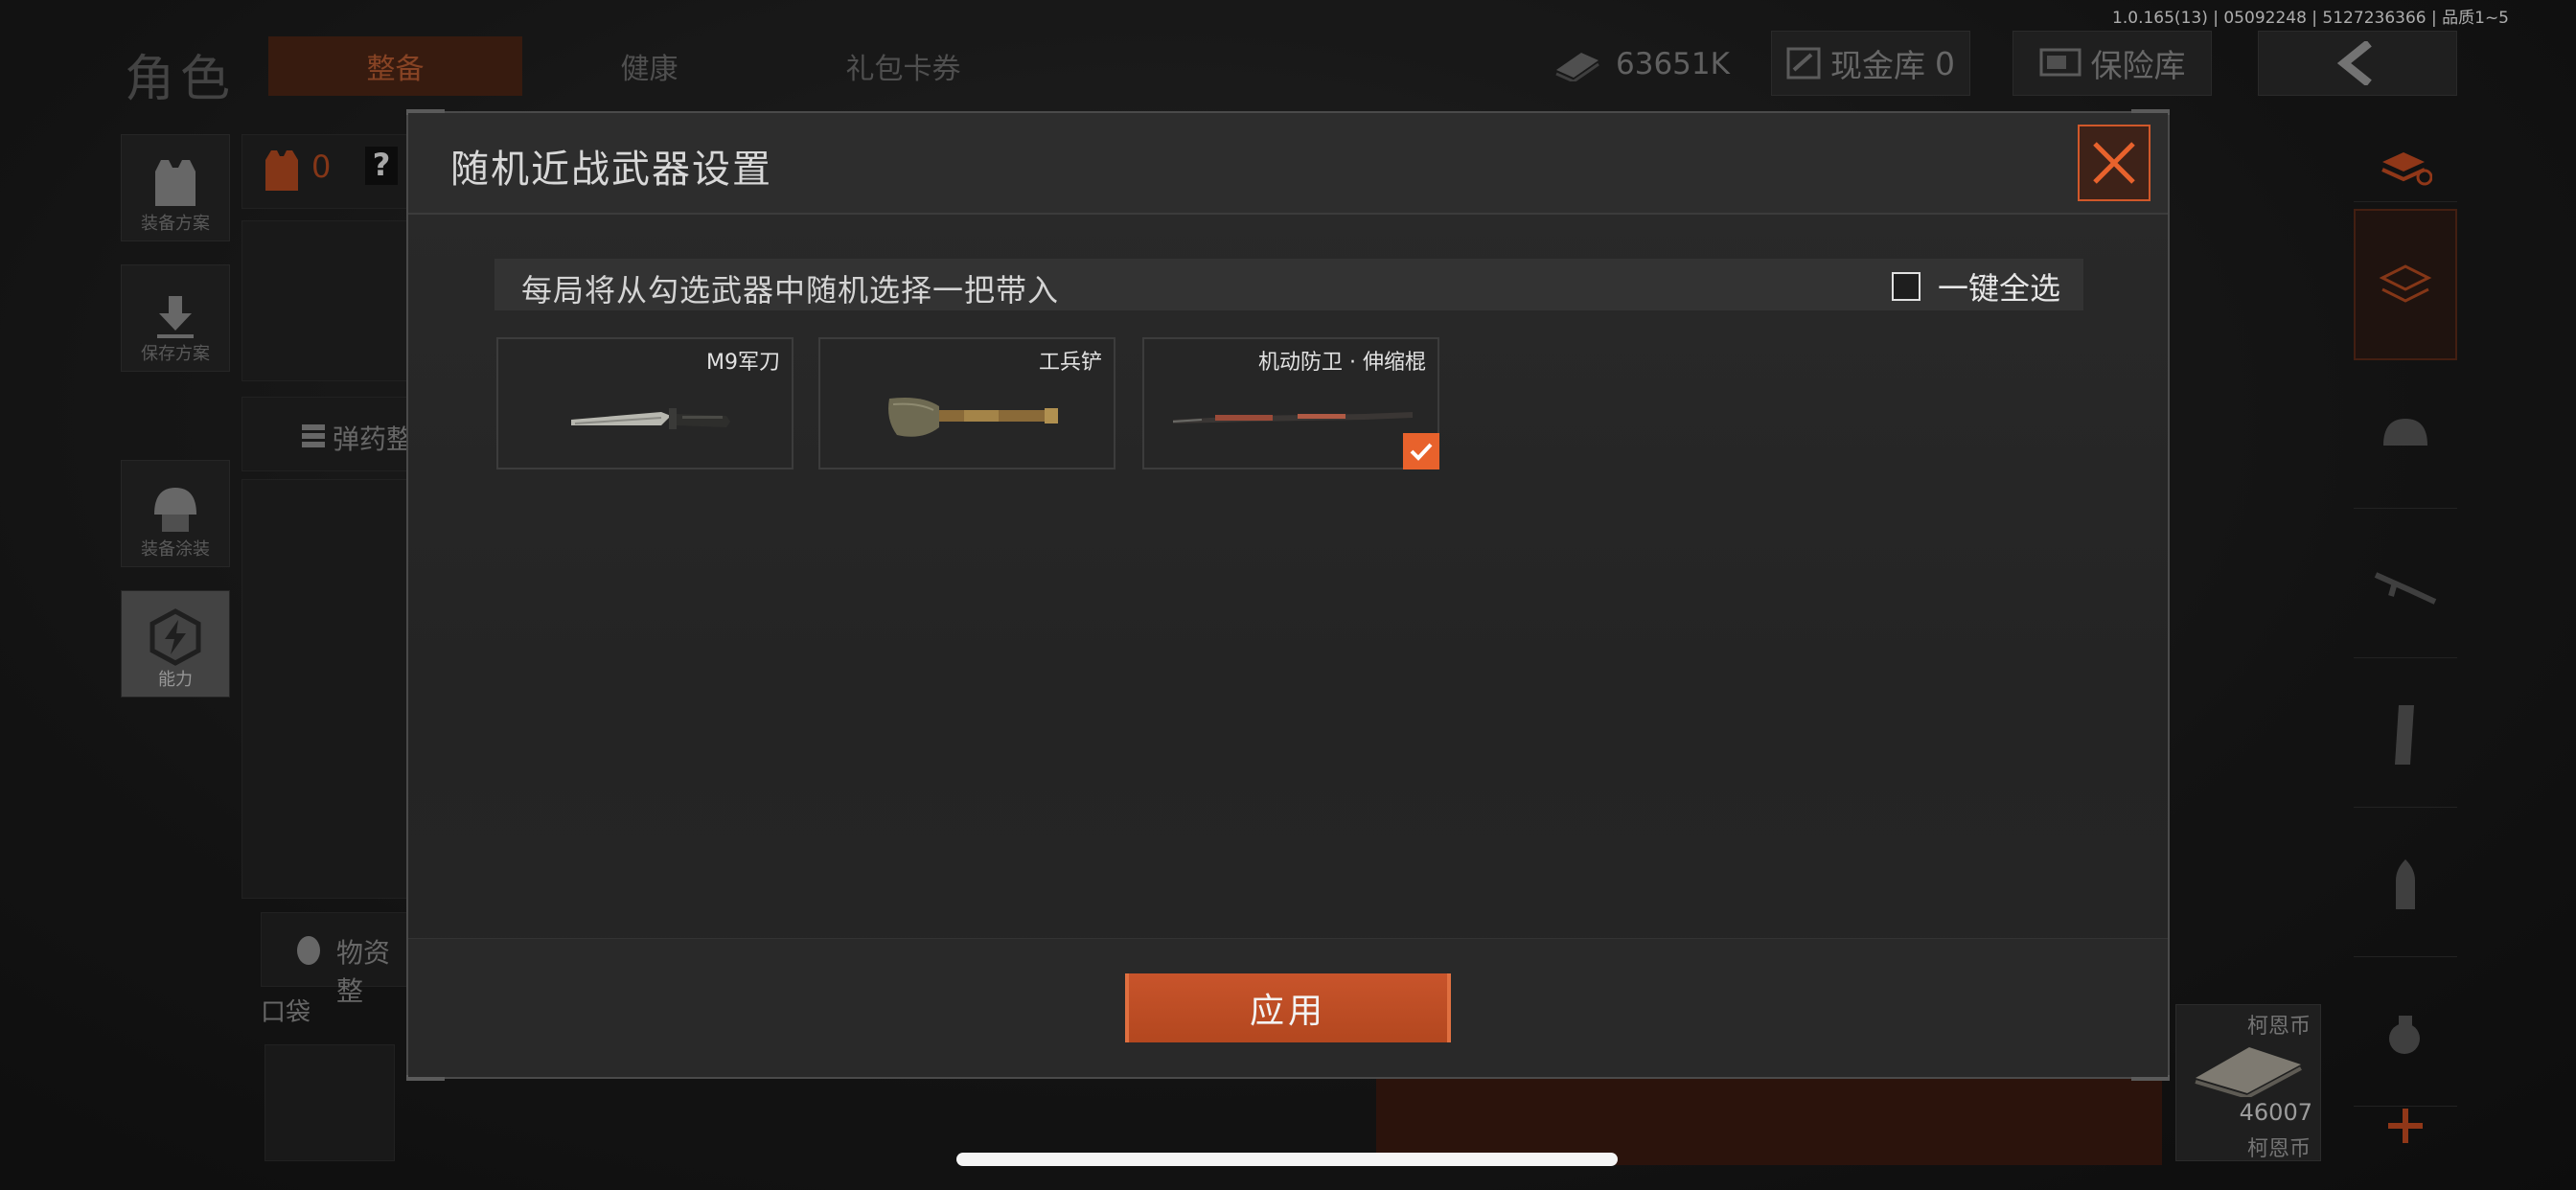 This screenshot has height=1190, width=2576. I want to click on home-indicator, so click(1287, 1160).